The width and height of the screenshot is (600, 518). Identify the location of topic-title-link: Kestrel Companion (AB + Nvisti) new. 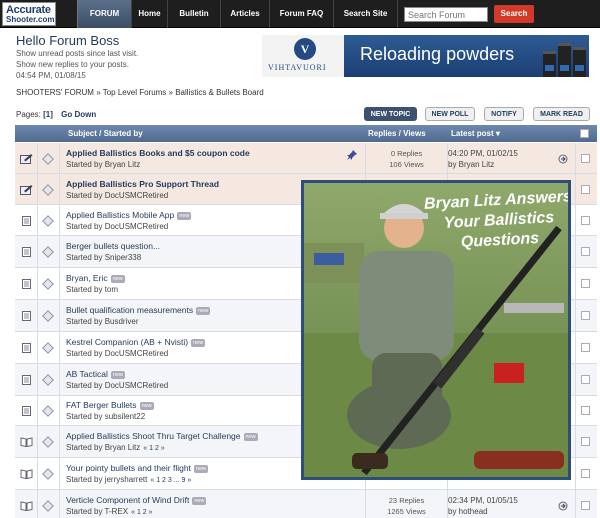
(136, 342).